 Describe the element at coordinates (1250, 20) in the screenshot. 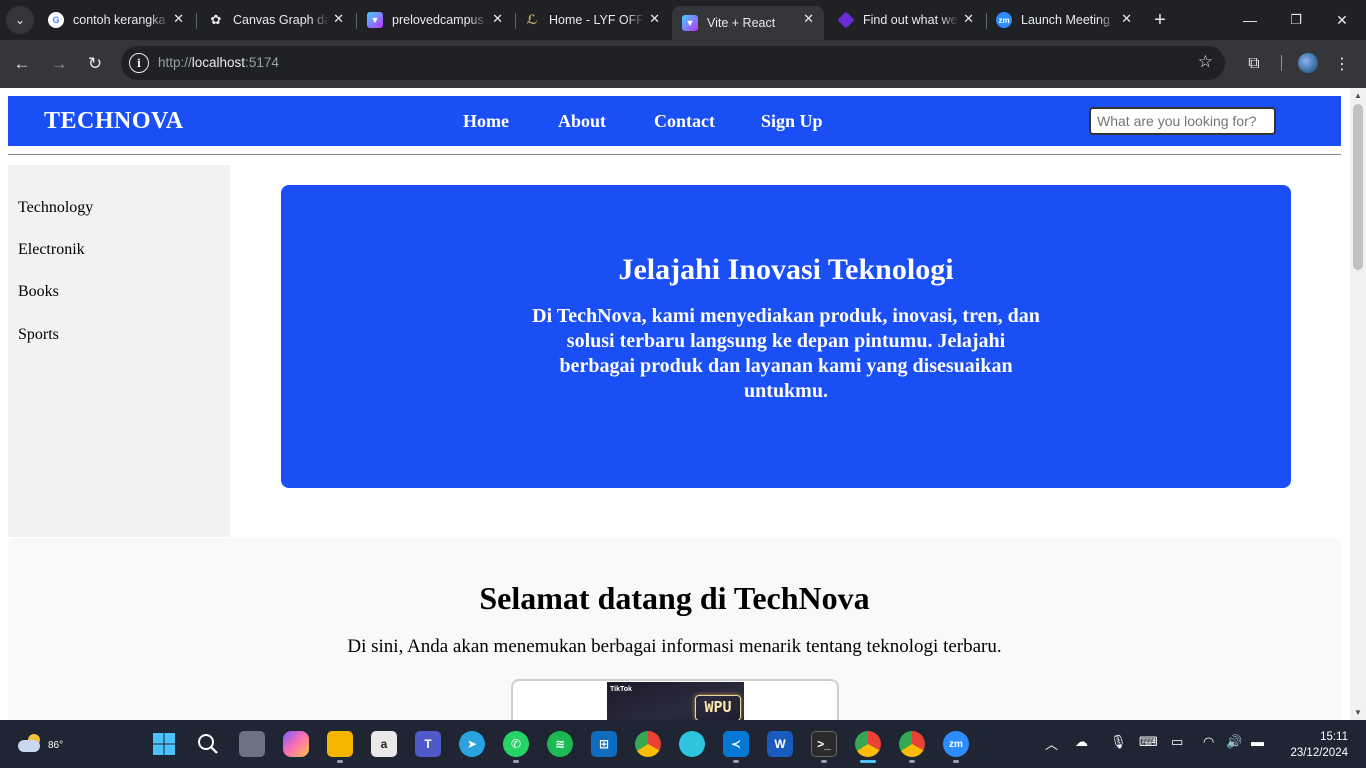

I see `minimize-icon: —` at that location.